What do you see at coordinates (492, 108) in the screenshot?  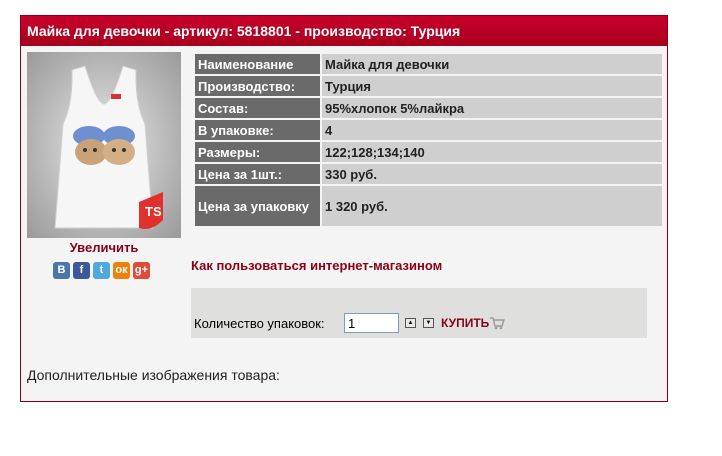 I see `spec-value: 95%хлопок 5%лайкра` at bounding box center [492, 108].